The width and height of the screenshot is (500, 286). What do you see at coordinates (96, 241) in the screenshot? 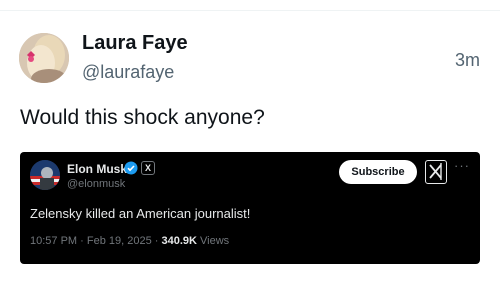
I see `quoted-timestamp: 10:57 PM · Feb 19, 2025 ·` at bounding box center [96, 241].